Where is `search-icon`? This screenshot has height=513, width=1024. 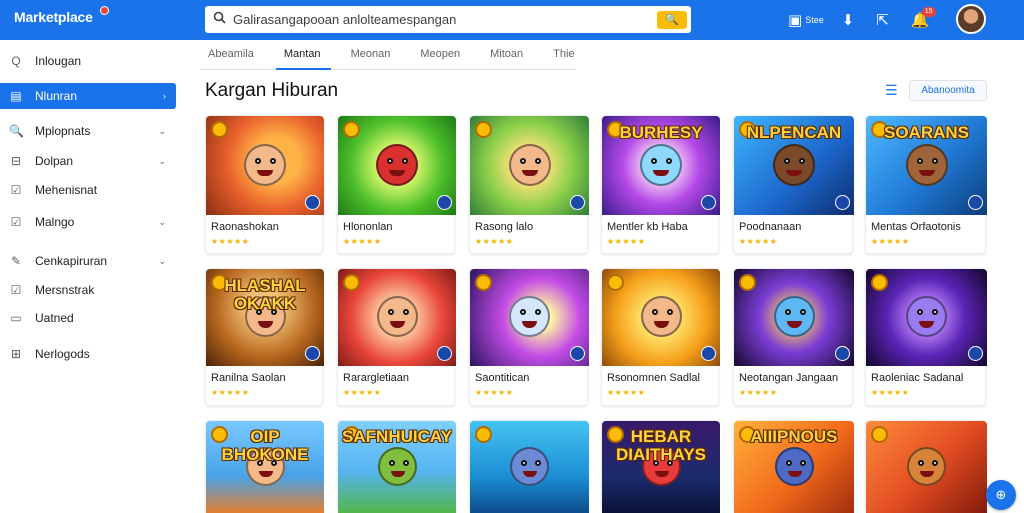
search-icon is located at coordinates (219, 20).